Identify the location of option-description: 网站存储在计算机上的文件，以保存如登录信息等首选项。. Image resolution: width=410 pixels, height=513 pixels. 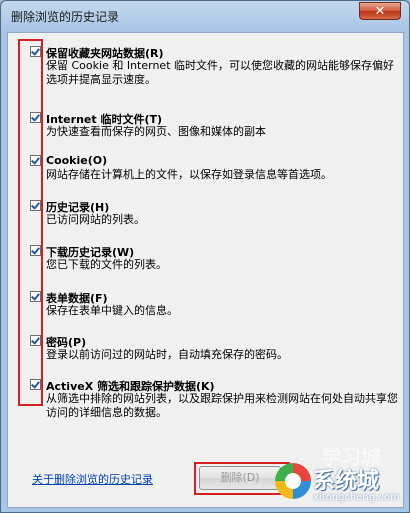
(189, 174).